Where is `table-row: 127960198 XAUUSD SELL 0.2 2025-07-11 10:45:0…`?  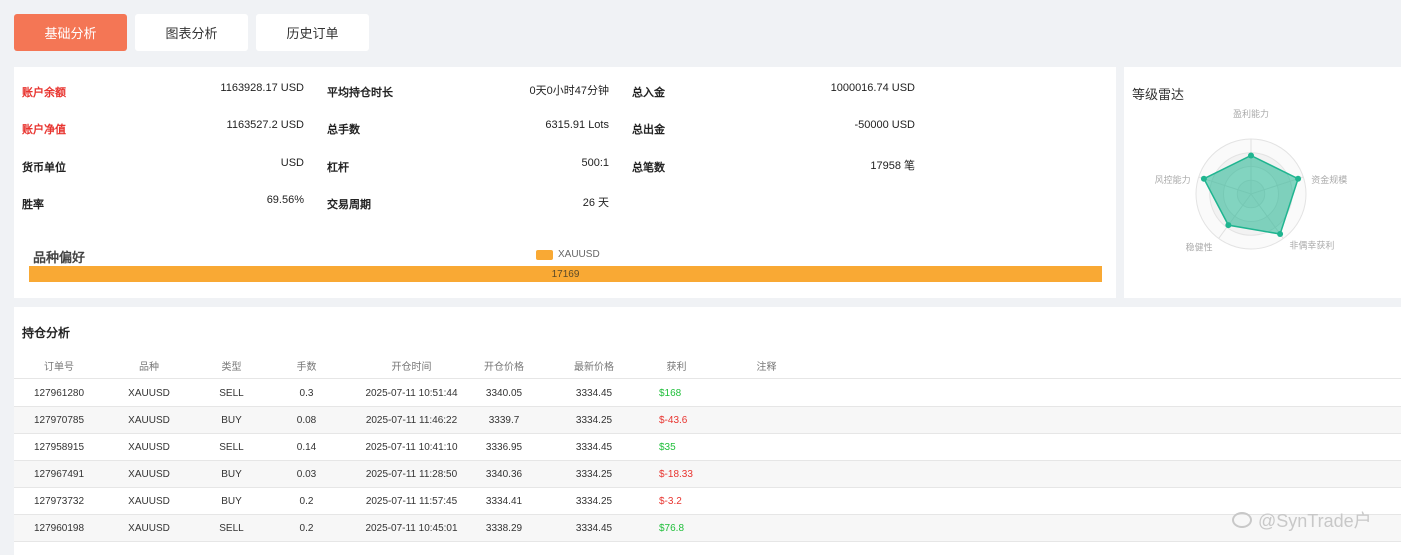 table-row: 127960198 XAUUSD SELL 0.2 2025-07-11 10:45:0… is located at coordinates (707, 528).